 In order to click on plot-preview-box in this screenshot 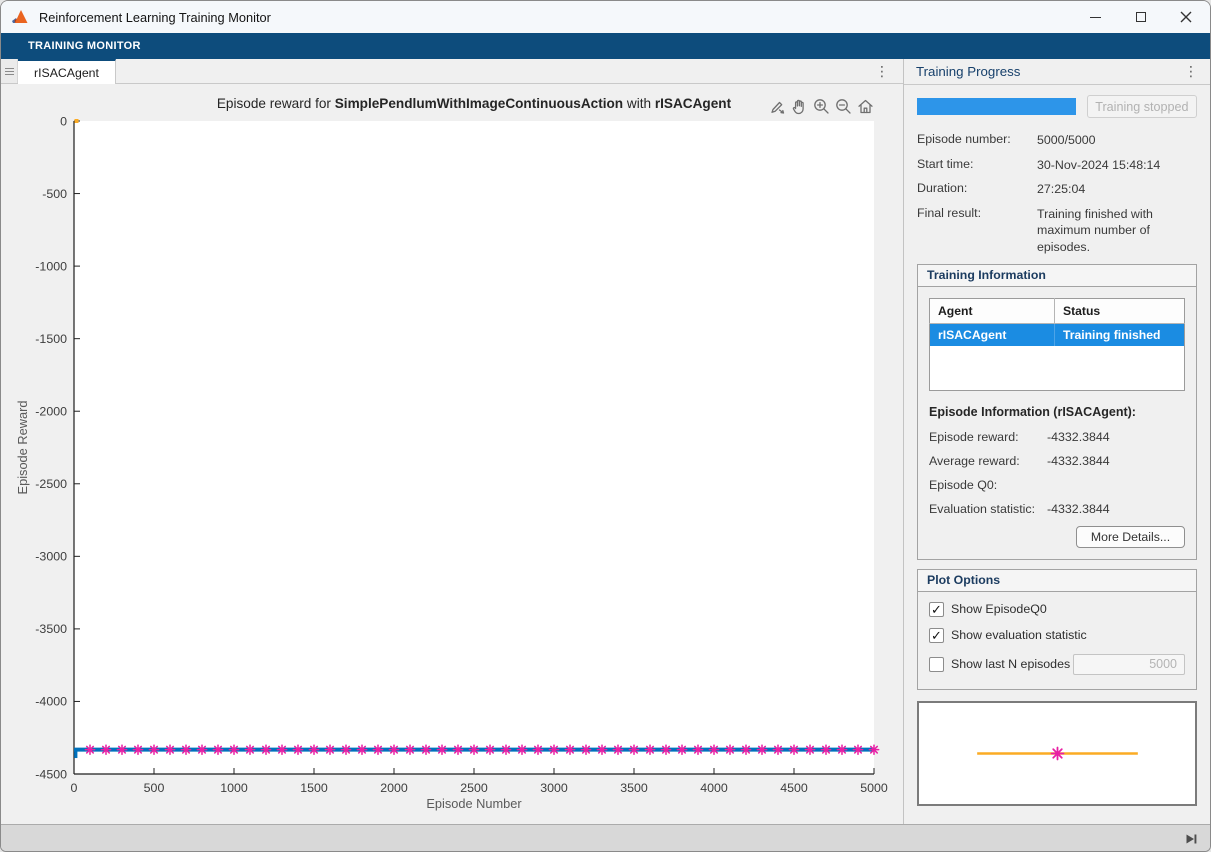, I will do `click(1057, 753)`.